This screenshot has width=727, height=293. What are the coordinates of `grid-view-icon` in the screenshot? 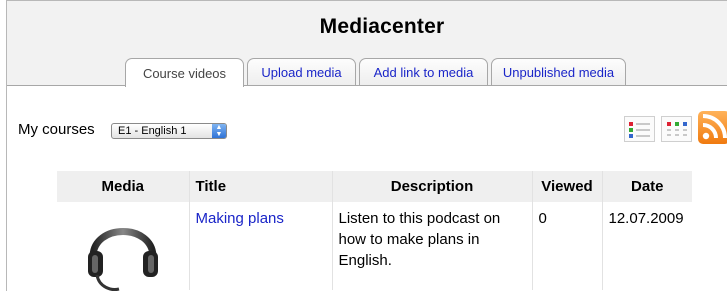 It's located at (676, 129).